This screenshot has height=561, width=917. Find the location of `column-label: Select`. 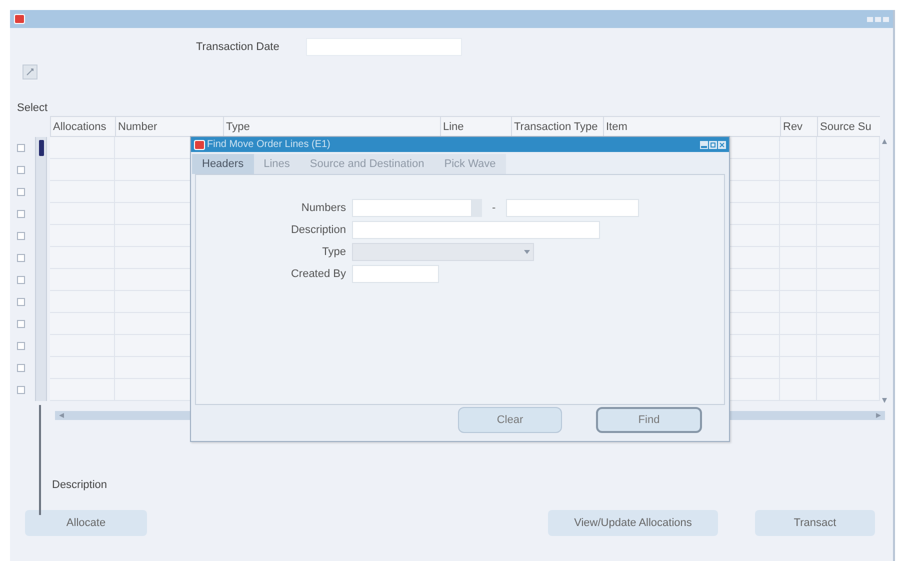

column-label: Select is located at coordinates (33, 108).